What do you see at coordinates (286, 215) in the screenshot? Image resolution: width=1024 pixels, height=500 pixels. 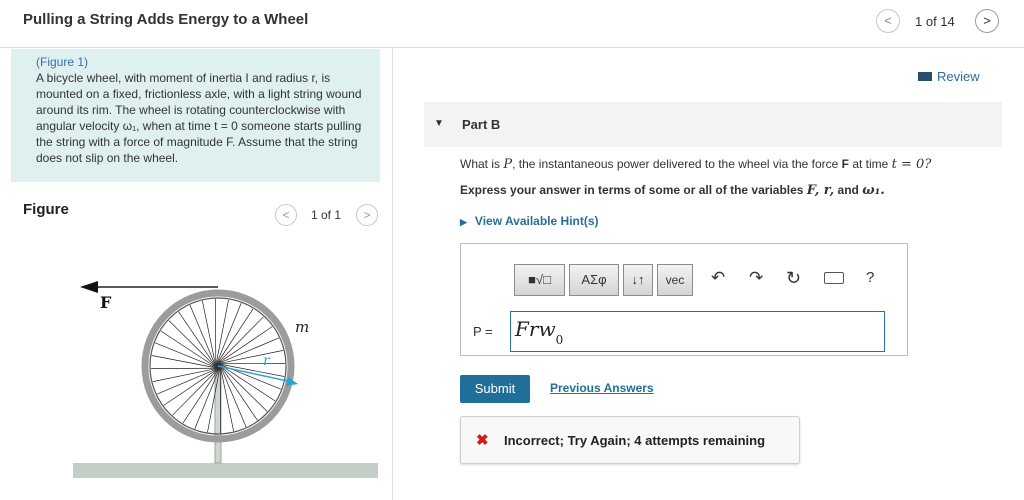 I see `figure-prev-icon: <` at bounding box center [286, 215].